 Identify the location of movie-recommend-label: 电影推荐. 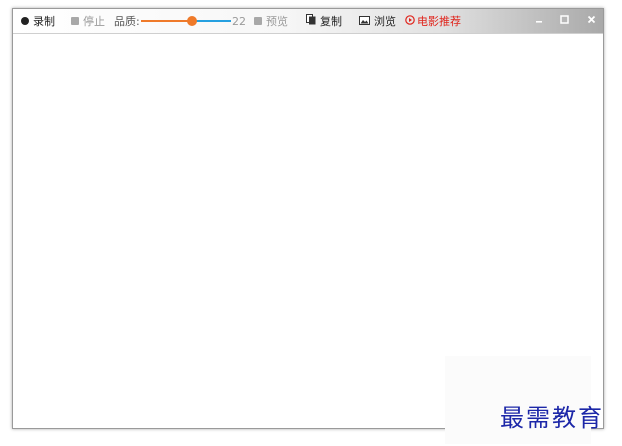
(439, 21).